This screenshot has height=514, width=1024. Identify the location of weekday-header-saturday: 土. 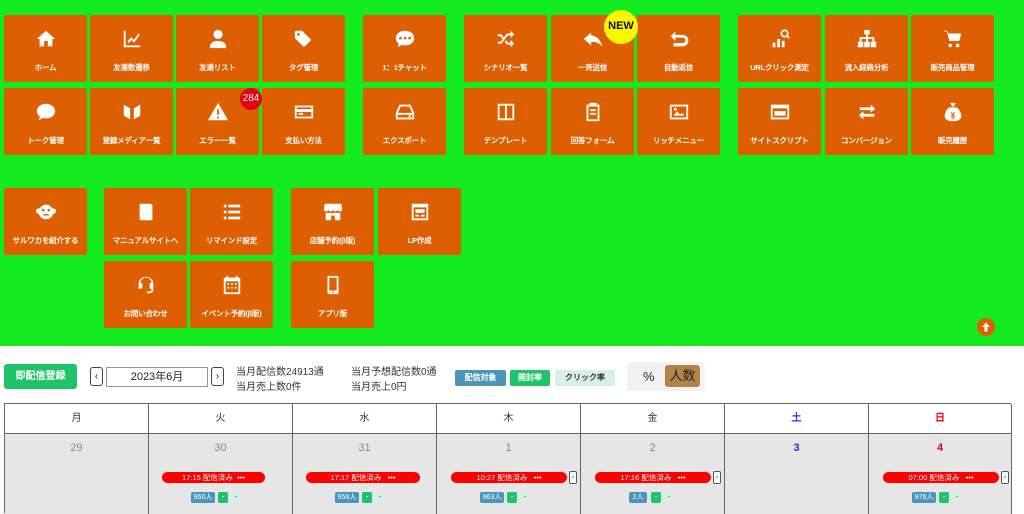
(797, 419).